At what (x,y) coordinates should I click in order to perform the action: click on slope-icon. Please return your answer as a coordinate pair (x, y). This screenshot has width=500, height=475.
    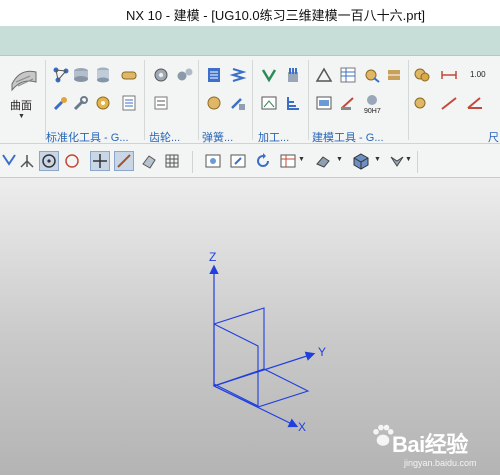
    Looking at the image, I should click on (449, 103).